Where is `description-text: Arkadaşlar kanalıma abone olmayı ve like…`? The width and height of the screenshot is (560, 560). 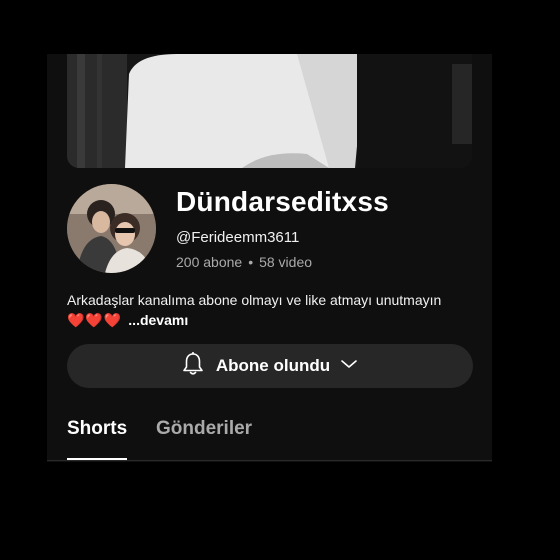 description-text: Arkadaşlar kanalıma abone olmayı ve like… is located at coordinates (254, 300).